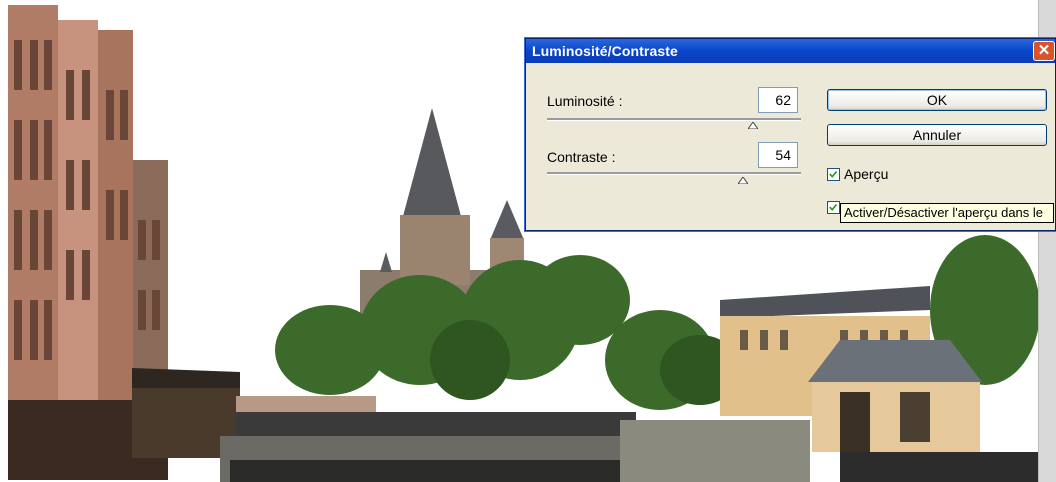 This screenshot has height=482, width=1056. Describe the element at coordinates (674, 173) in the screenshot. I see `contrast-slider-track` at that location.